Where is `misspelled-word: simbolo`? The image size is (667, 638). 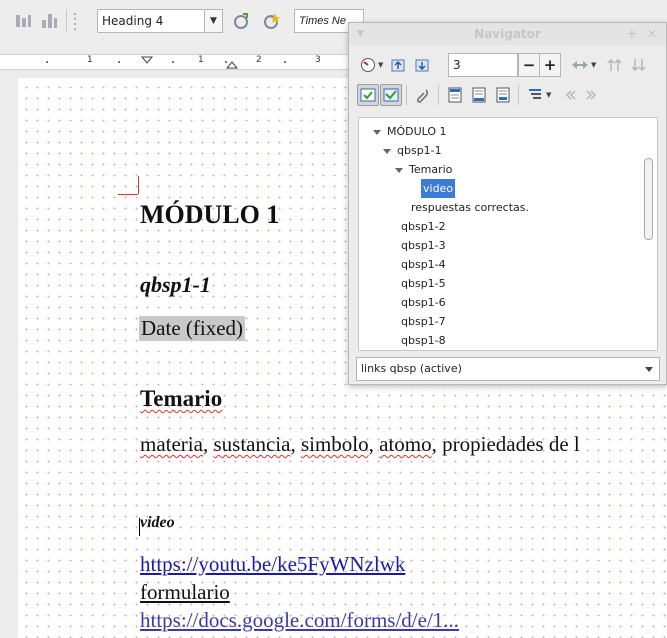 misspelled-word: simbolo is located at coordinates (334, 444).